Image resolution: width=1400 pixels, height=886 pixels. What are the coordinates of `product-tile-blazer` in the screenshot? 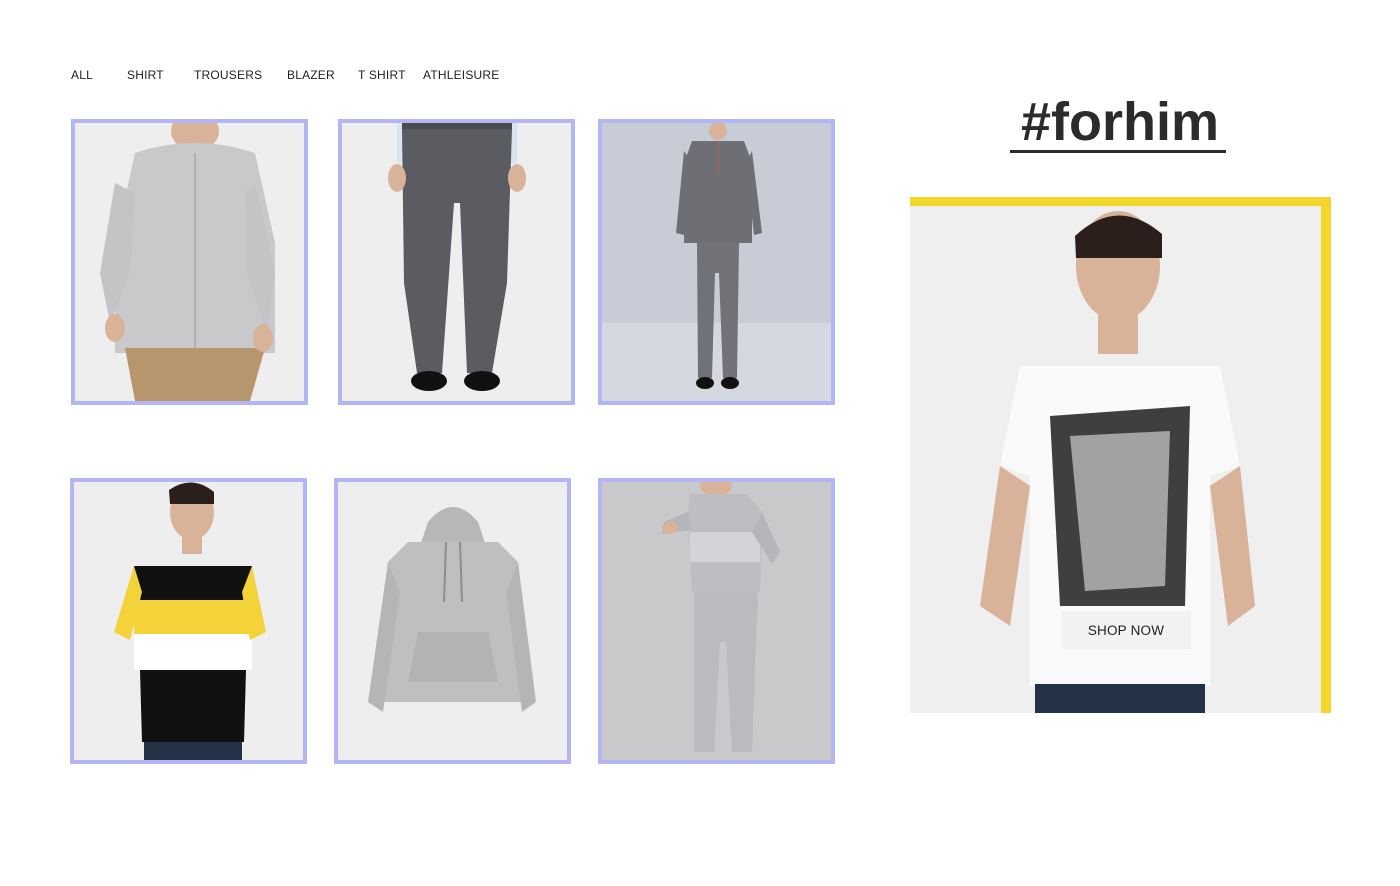 It's located at (716, 262).